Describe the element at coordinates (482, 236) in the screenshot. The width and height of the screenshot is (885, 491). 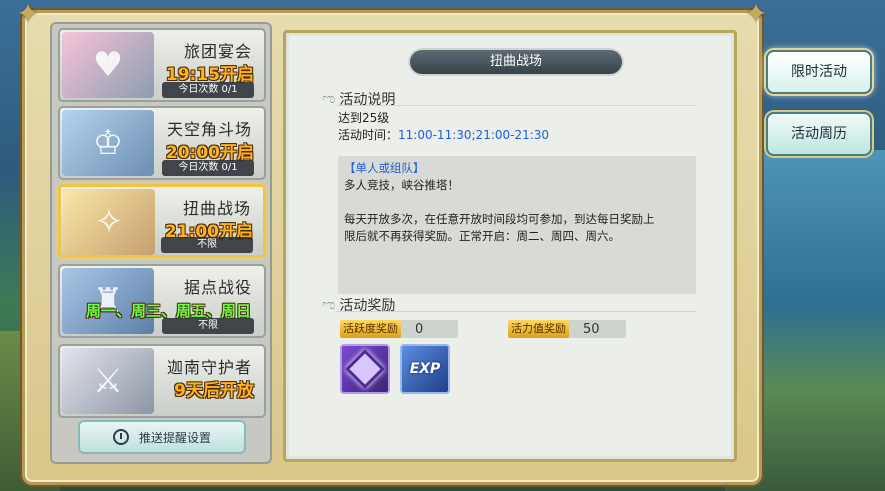
I see `desc-line-3: 限后就不再获得奖励。正常开启：周二、周四、周六。` at that location.